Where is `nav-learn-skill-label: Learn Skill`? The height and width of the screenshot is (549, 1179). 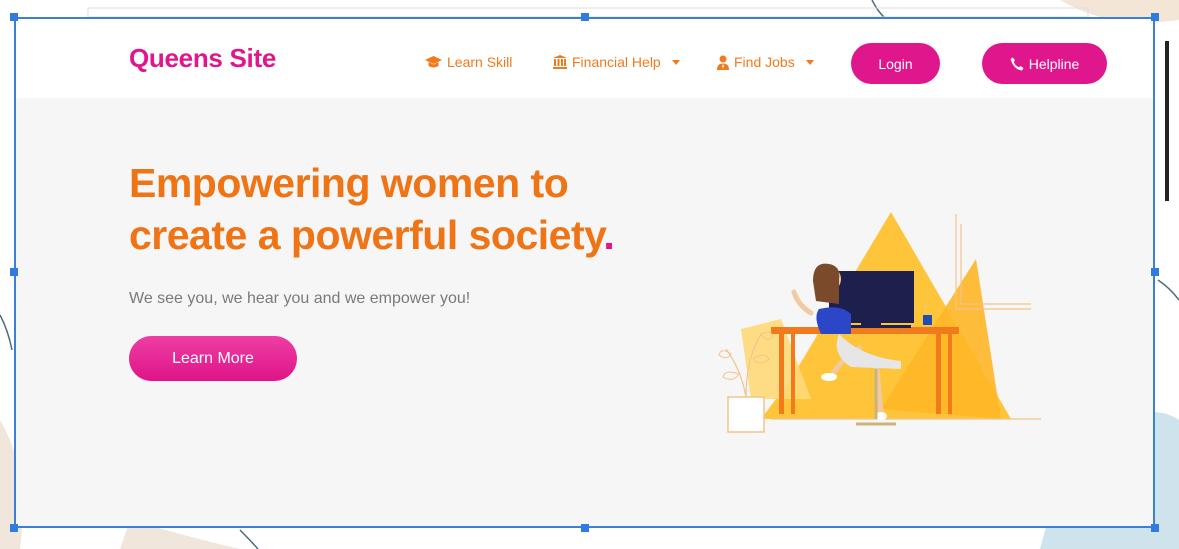 nav-learn-skill-label: Learn Skill is located at coordinates (480, 62).